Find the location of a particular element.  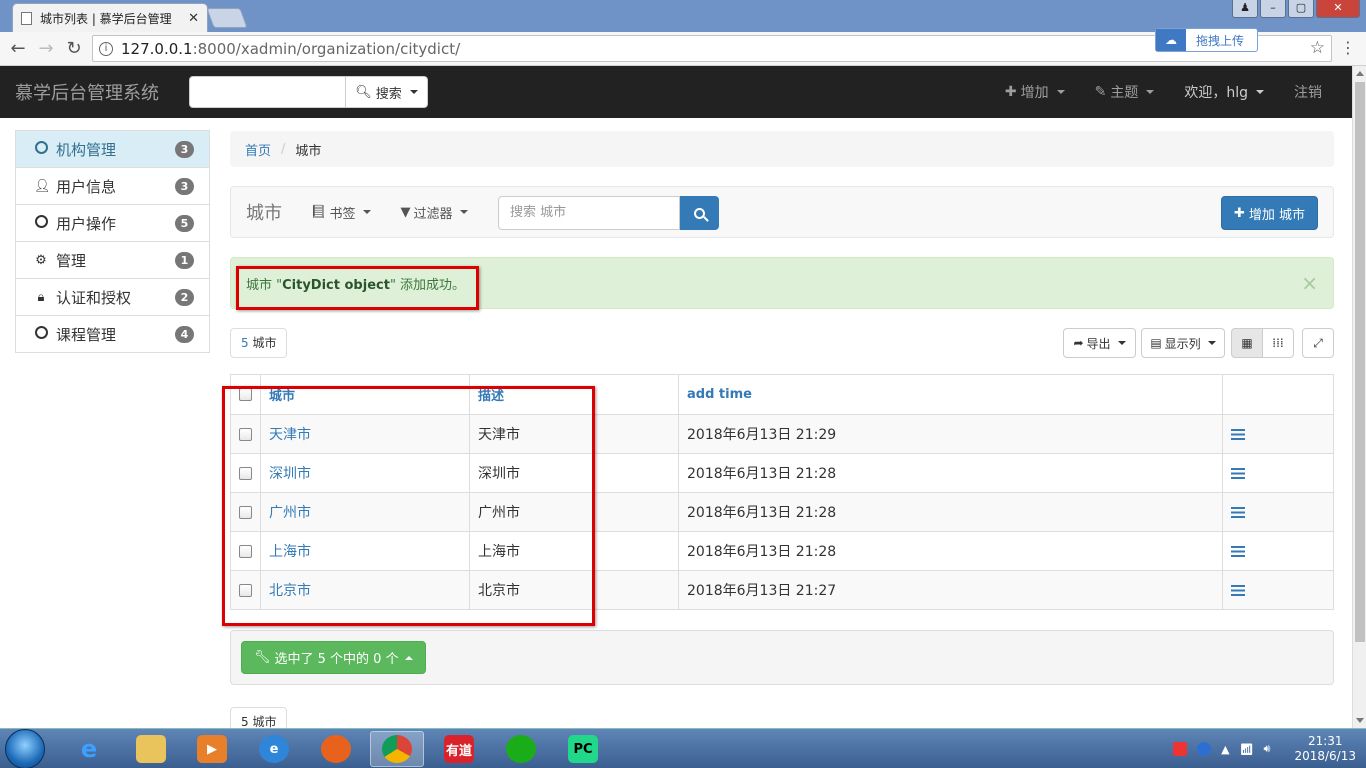

ie-edge-taskbar-button: e is located at coordinates (274, 749).